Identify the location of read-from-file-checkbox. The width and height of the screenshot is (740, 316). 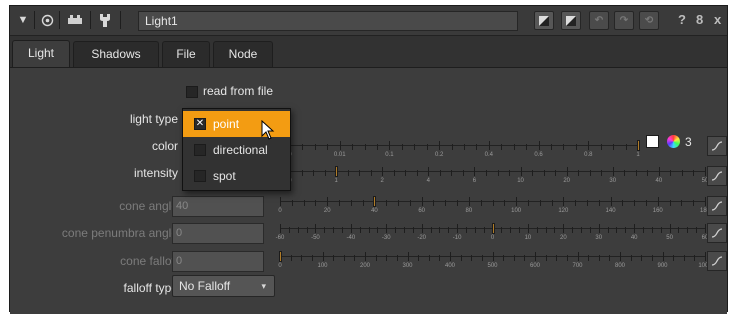
(192, 92).